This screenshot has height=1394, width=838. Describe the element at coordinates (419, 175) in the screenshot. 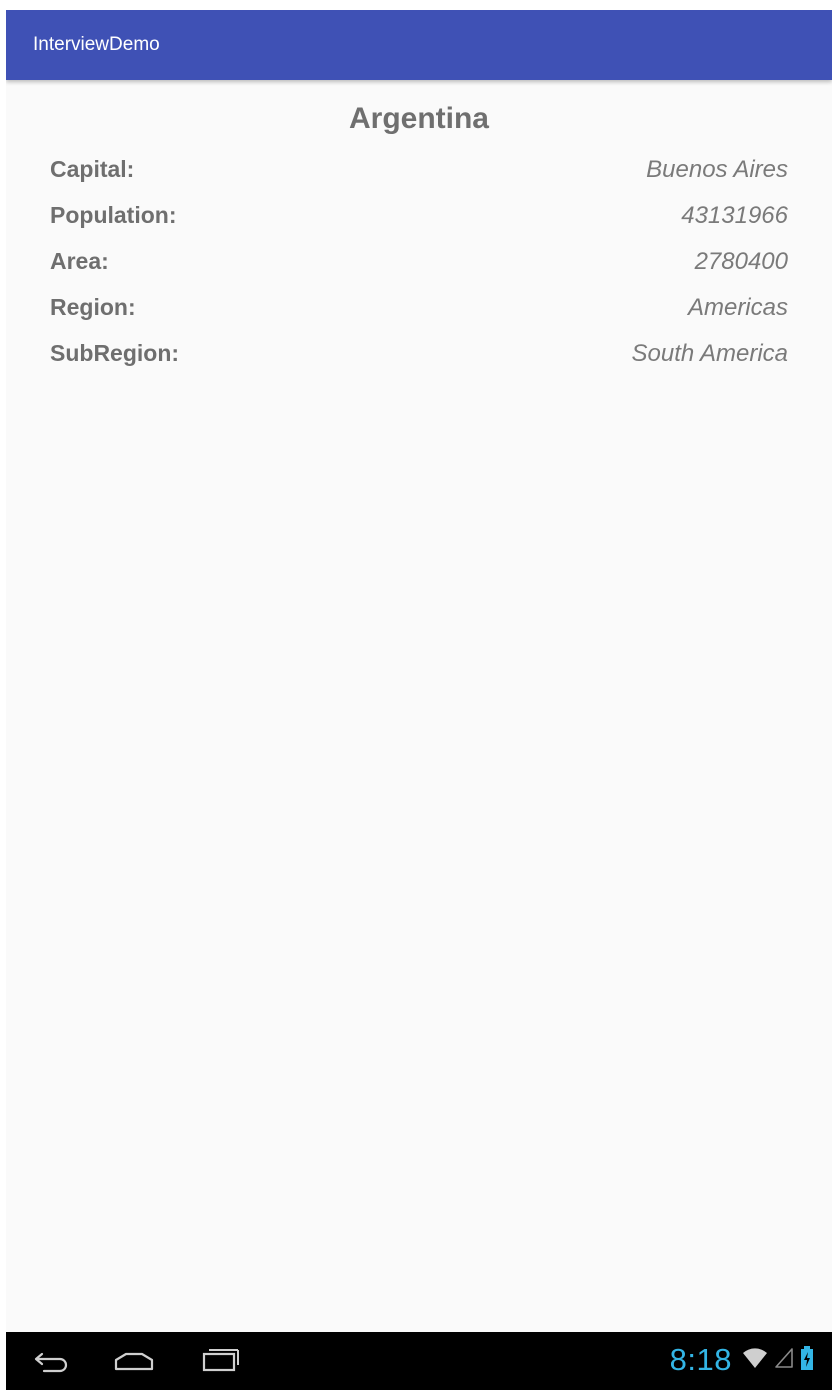

I see `detail-row-capital: Capital: Buenos Aires` at that location.